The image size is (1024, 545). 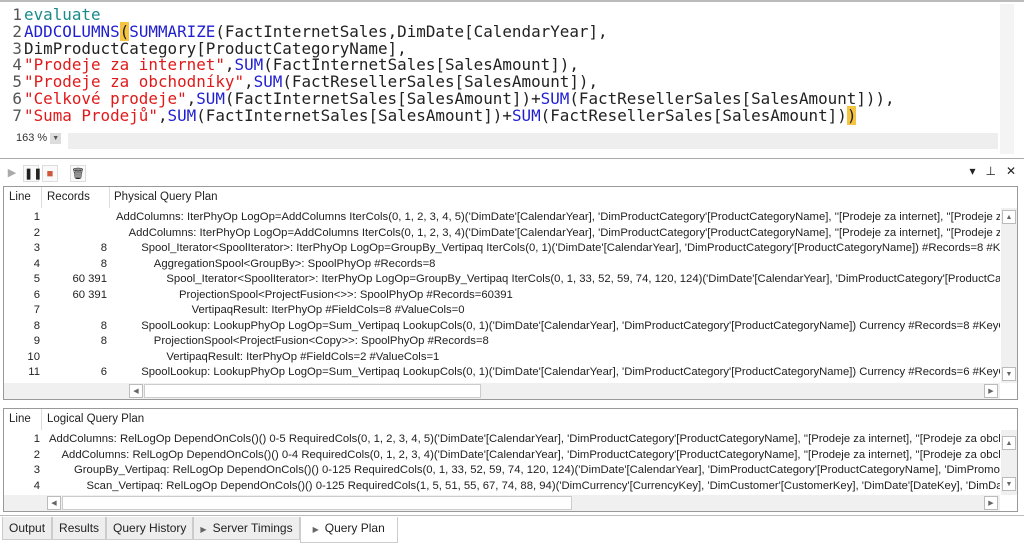 What do you see at coordinates (50, 14) in the screenshot?
I see `code-line: 1 evaluate` at bounding box center [50, 14].